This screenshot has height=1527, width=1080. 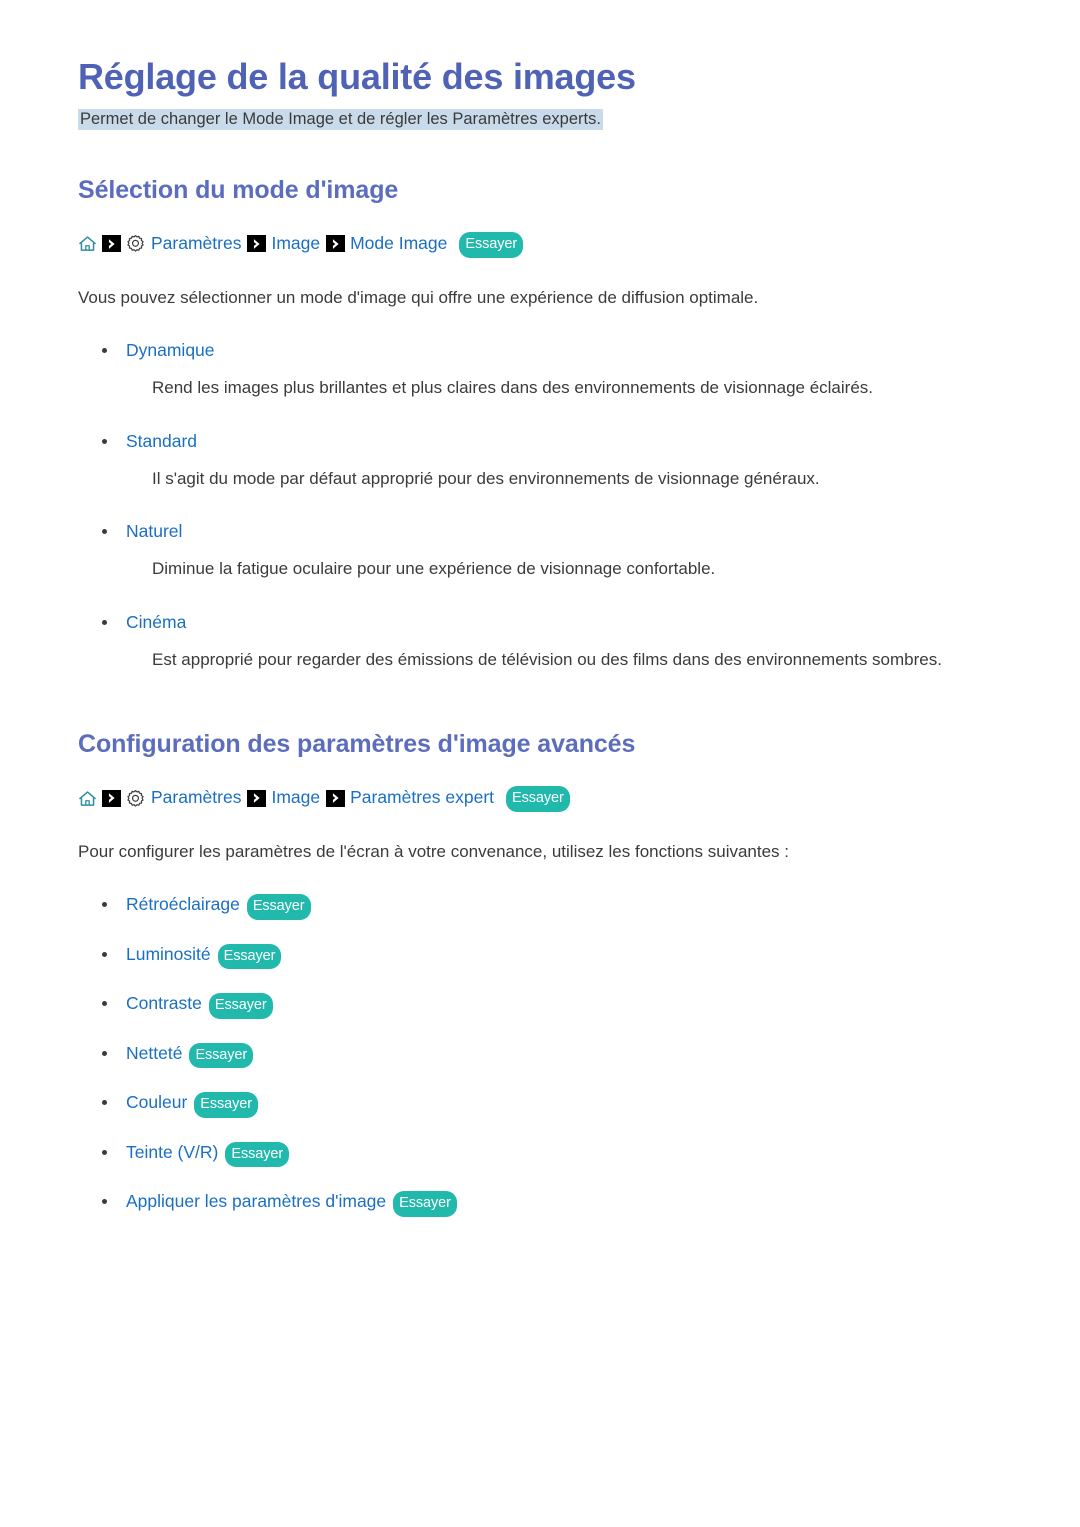 I want to click on feature-label: Appliquer les paramètres d'image, so click(x=256, y=1201).